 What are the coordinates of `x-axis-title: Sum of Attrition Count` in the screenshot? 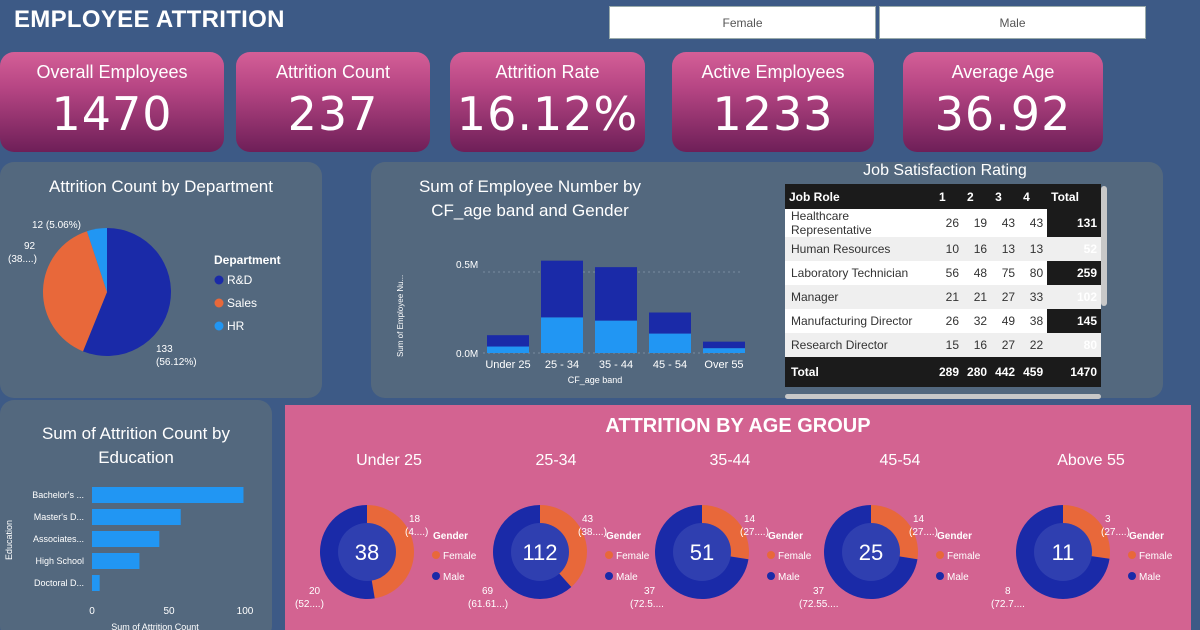 It's located at (155, 626).